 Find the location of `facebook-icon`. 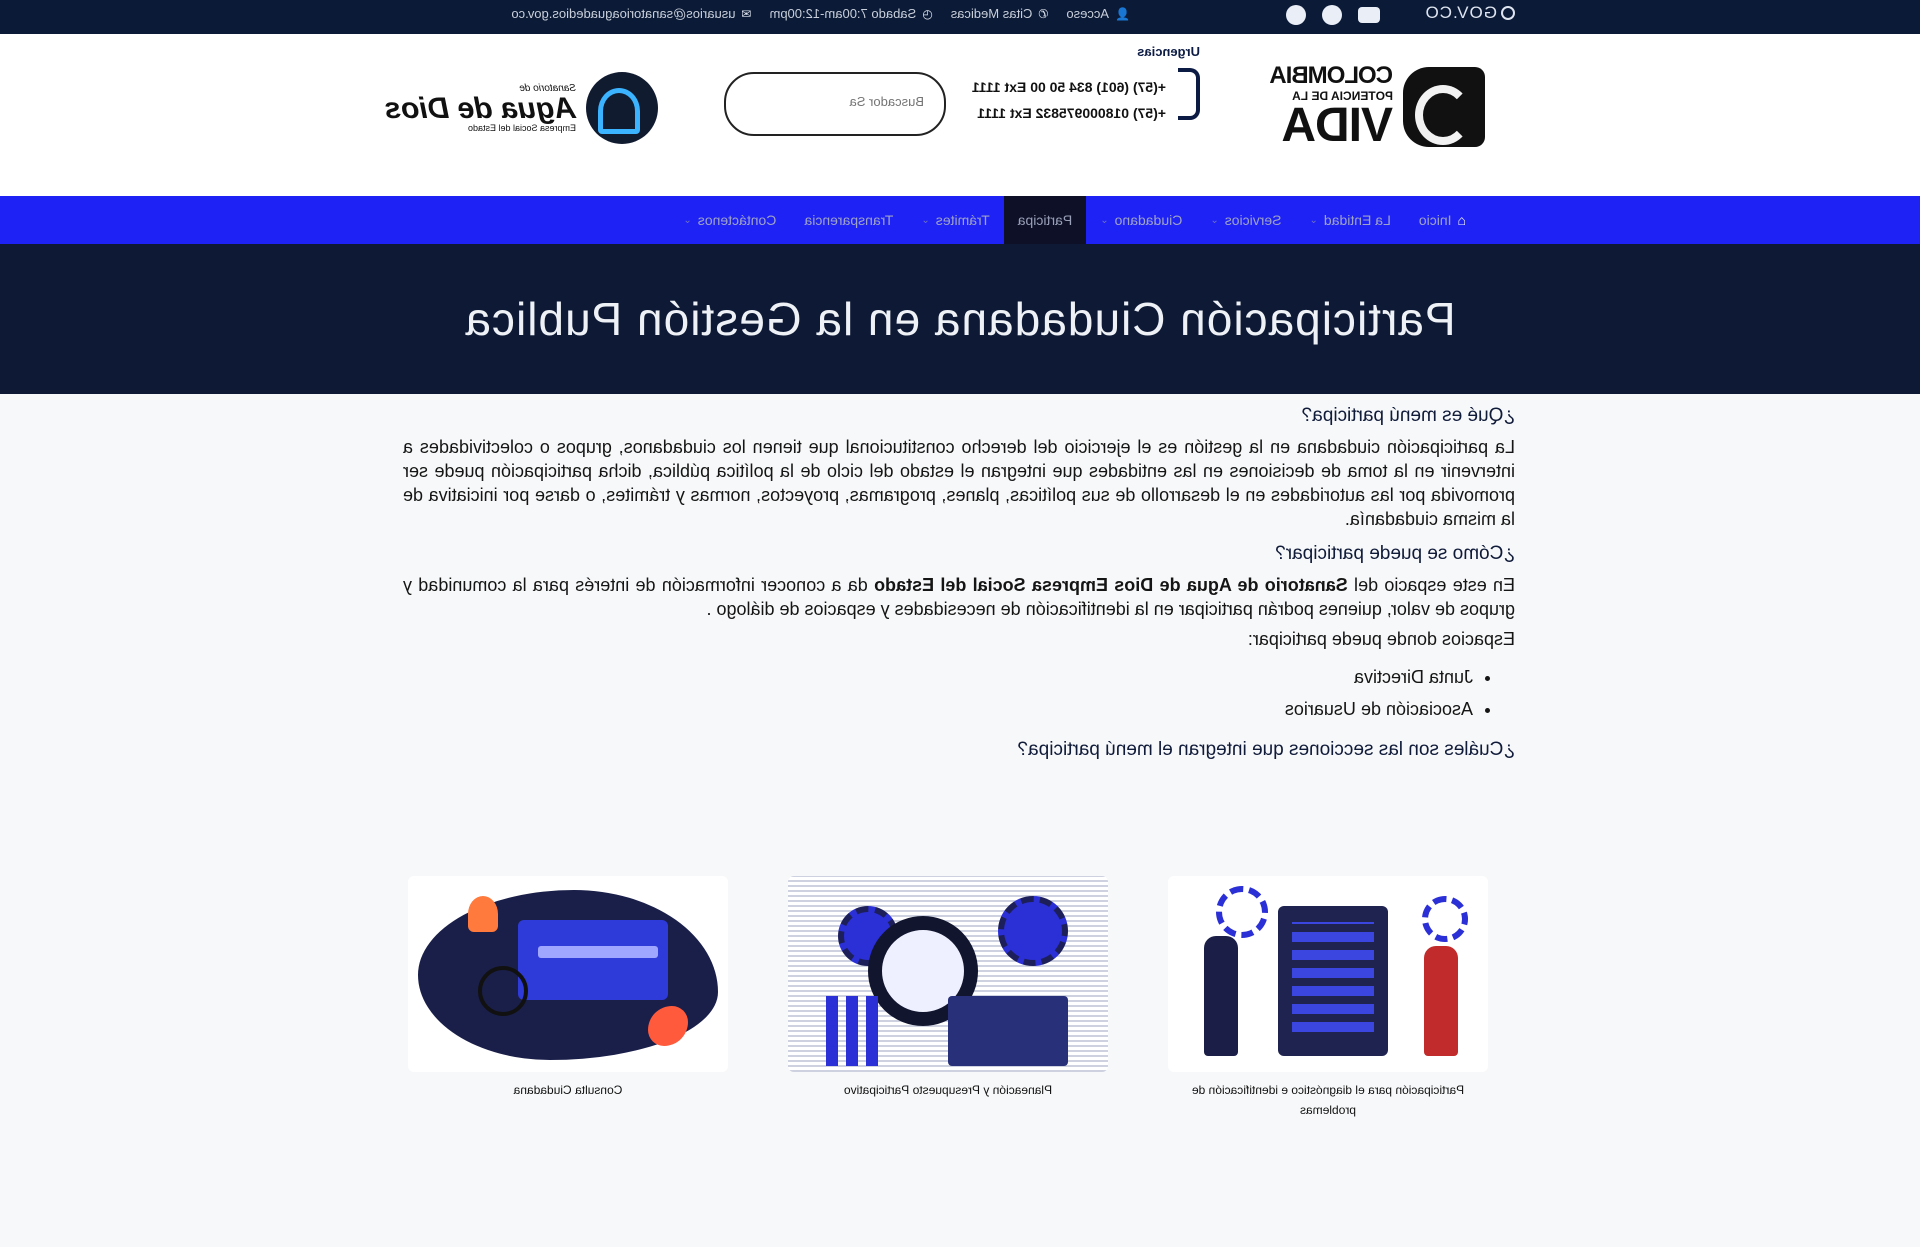

facebook-icon is located at coordinates (1296, 15).